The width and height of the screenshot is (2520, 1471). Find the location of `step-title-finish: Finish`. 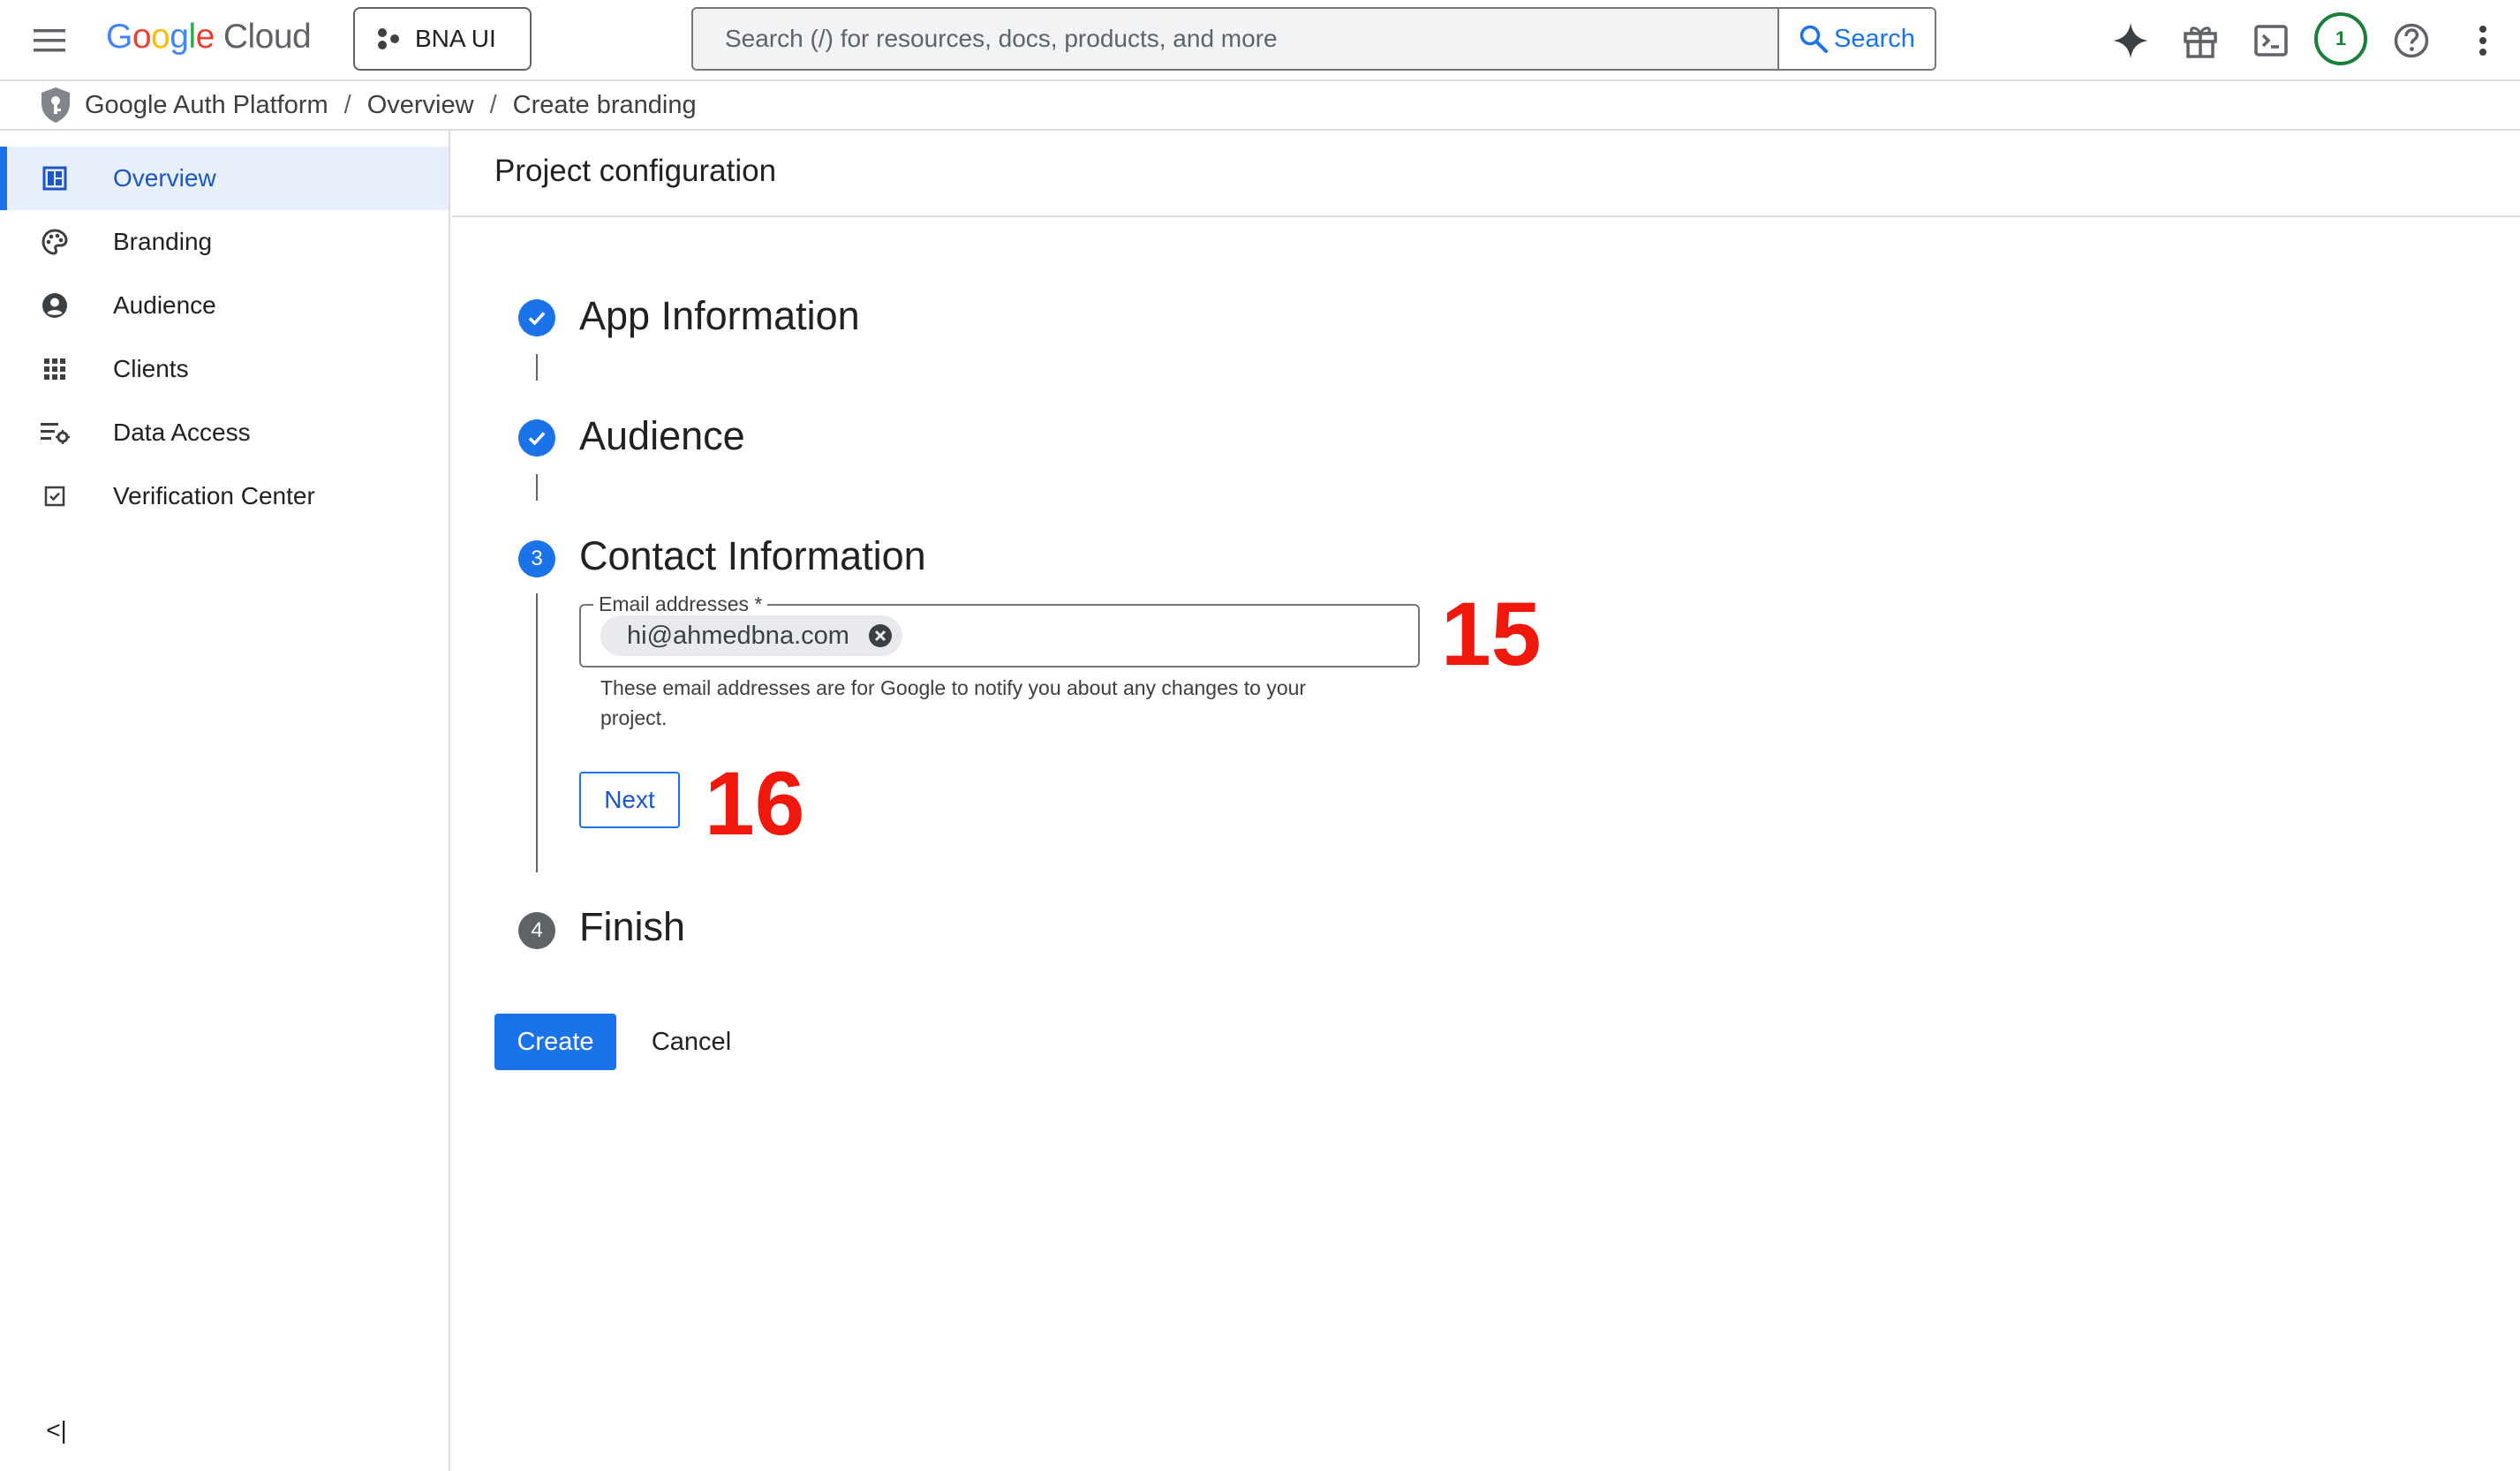

step-title-finish: Finish is located at coordinates (632, 926).